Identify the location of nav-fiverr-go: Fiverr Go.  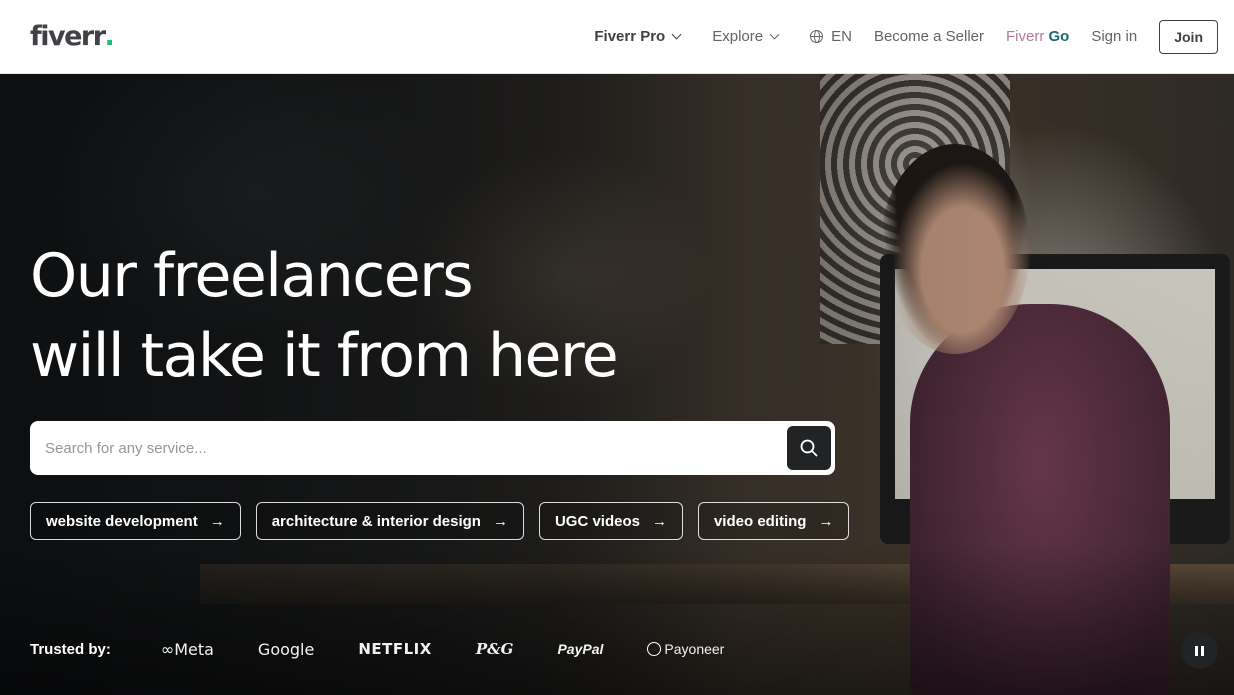
(1037, 36).